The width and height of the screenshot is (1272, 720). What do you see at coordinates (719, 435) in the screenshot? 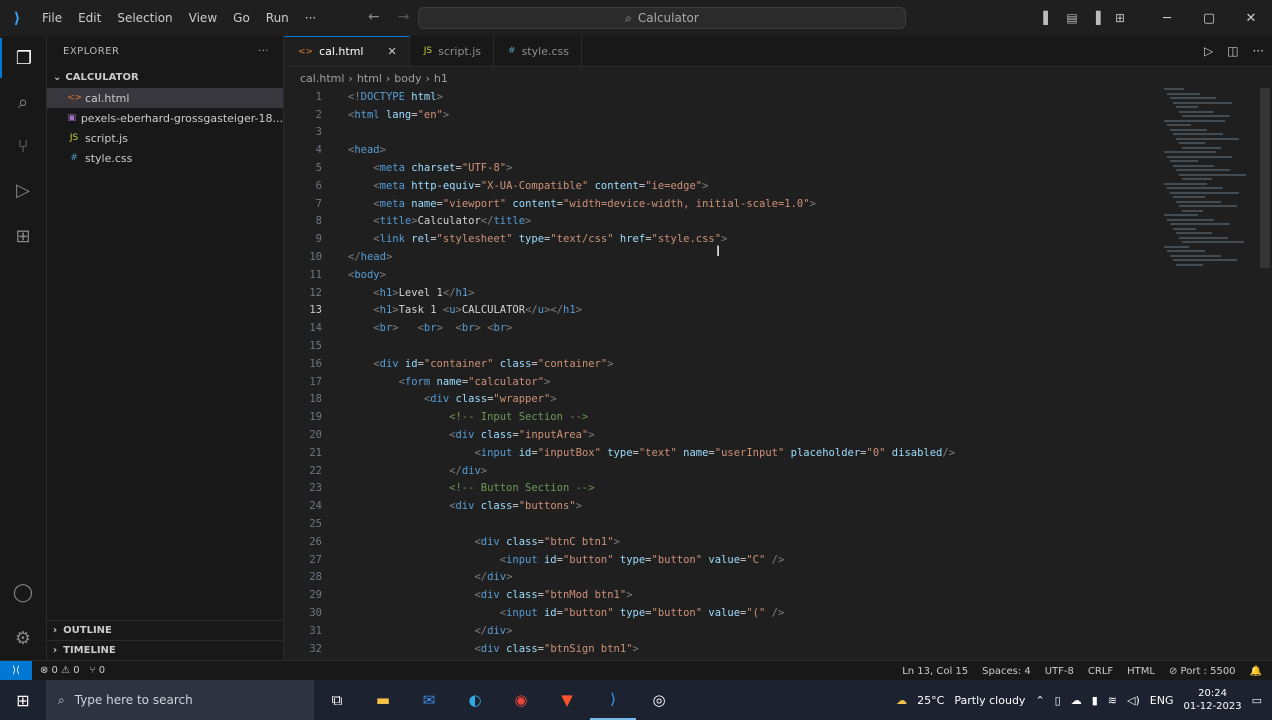
I see `code-line: 20 <div class="inputArea">` at bounding box center [719, 435].